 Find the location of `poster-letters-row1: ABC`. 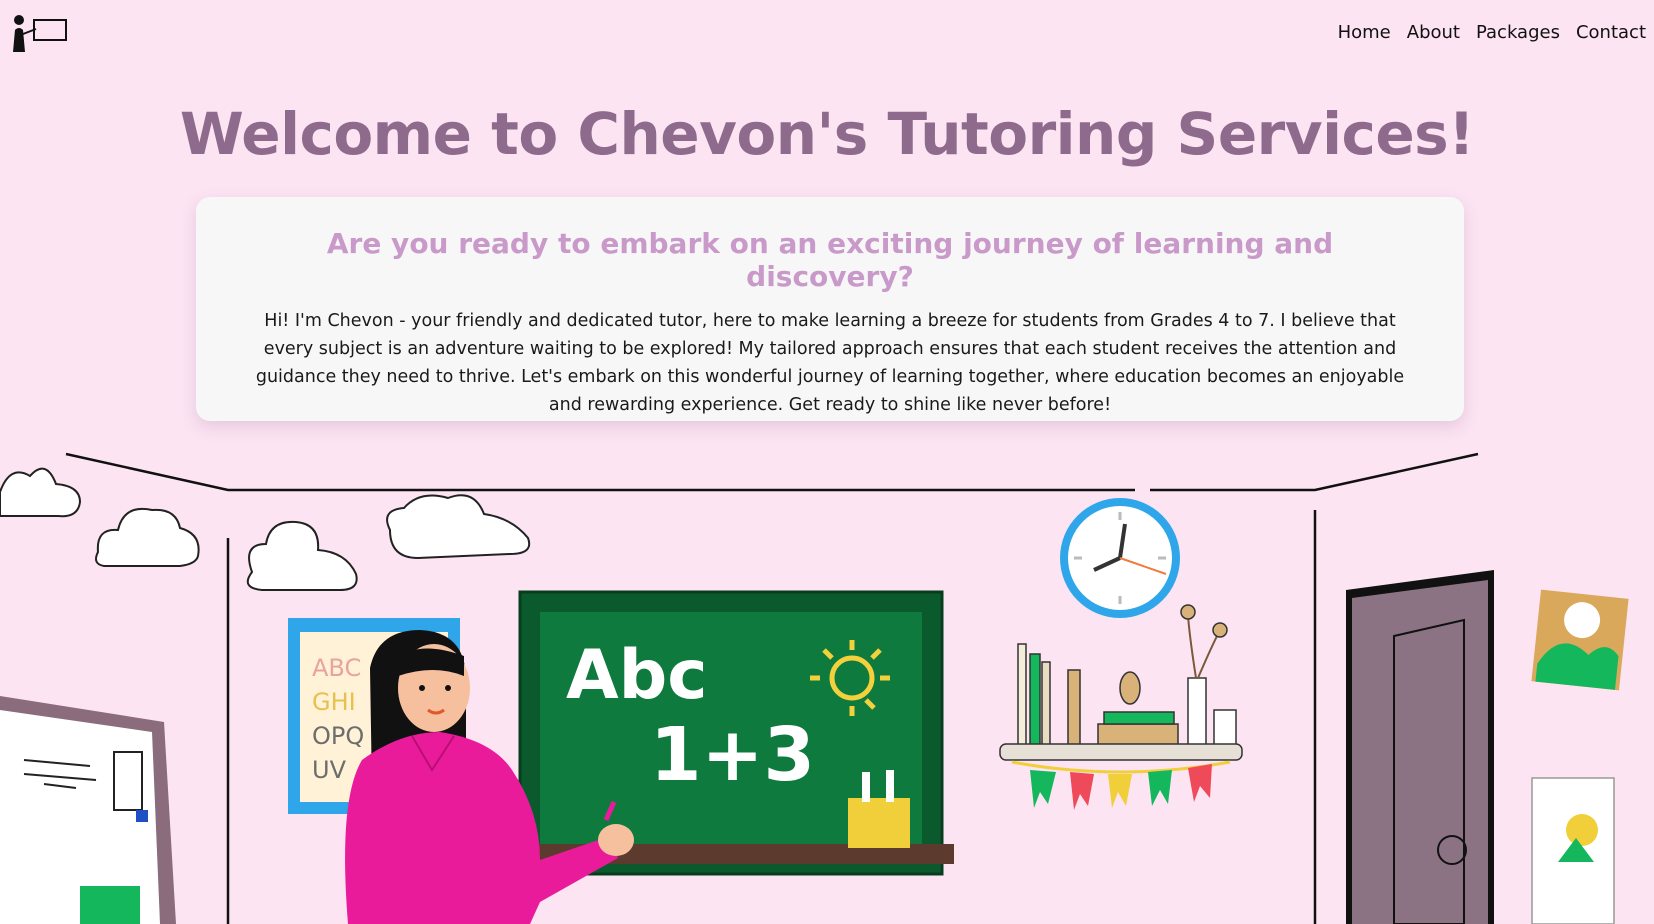

poster-letters-row1: ABC is located at coordinates (336, 668).